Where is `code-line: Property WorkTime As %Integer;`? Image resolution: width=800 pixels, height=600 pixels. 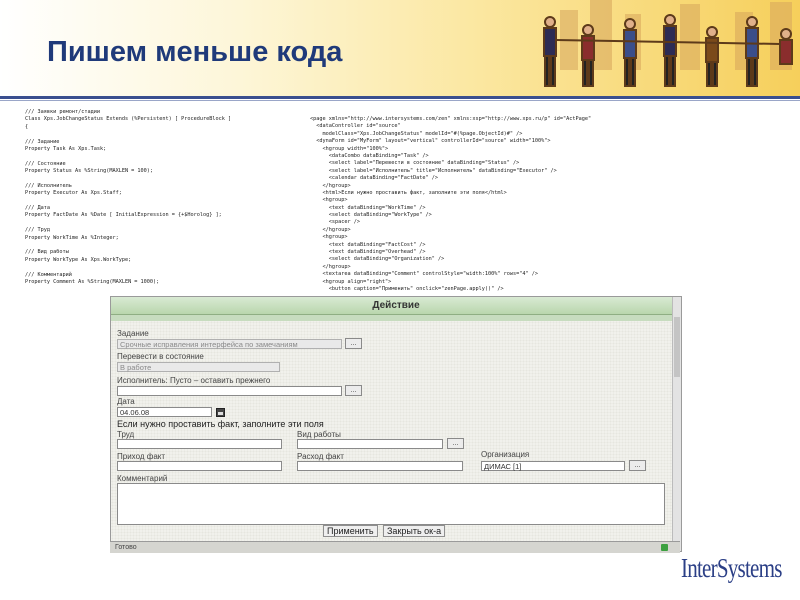
code-line: Property WorkTime As %Integer; is located at coordinates (72, 237).